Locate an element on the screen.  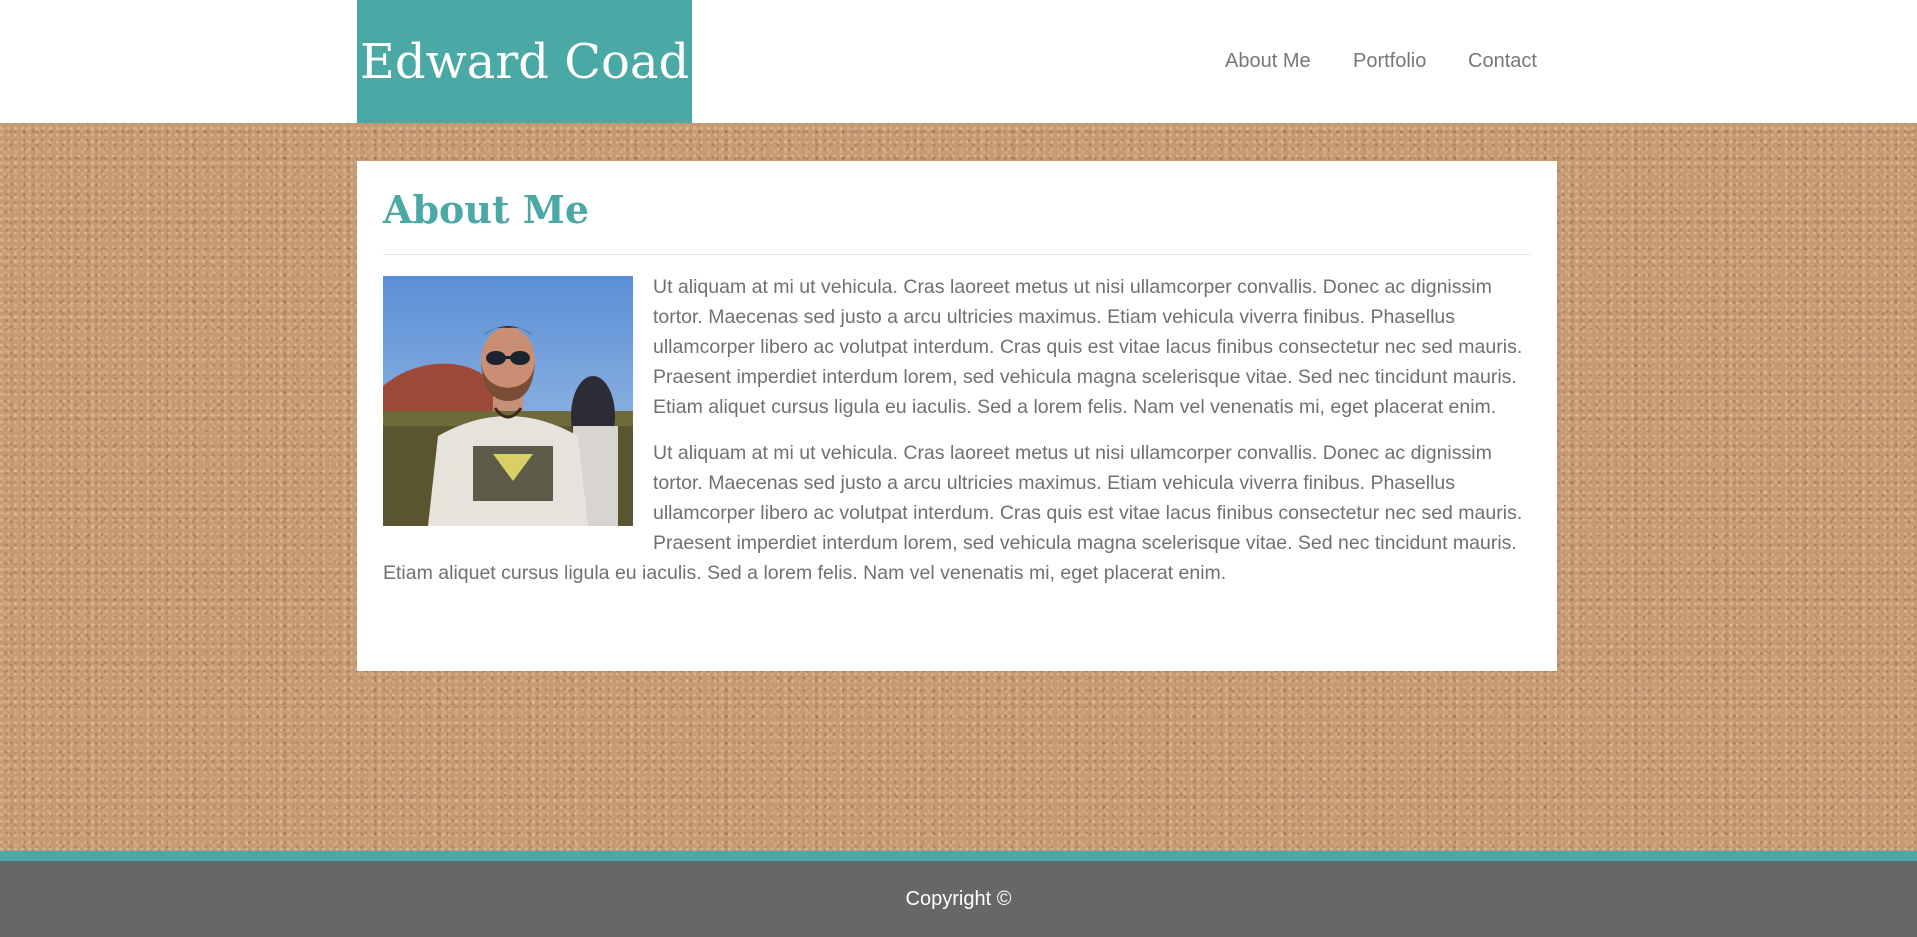
brand-logo: Edward Coad is located at coordinates (524, 61).